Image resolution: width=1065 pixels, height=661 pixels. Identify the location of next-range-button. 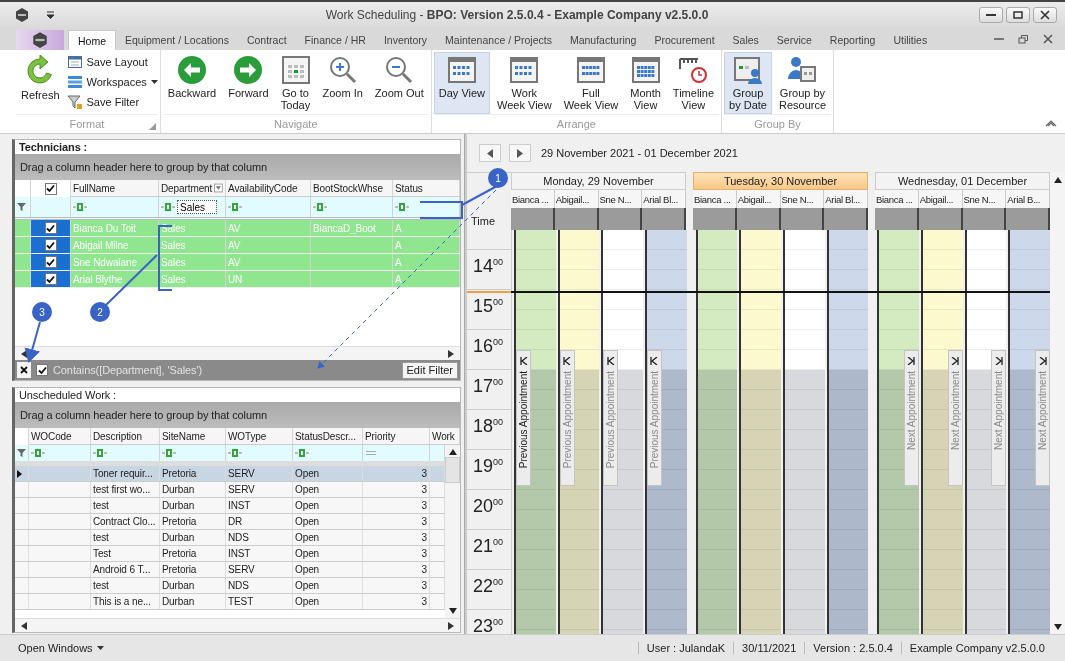
(520, 153).